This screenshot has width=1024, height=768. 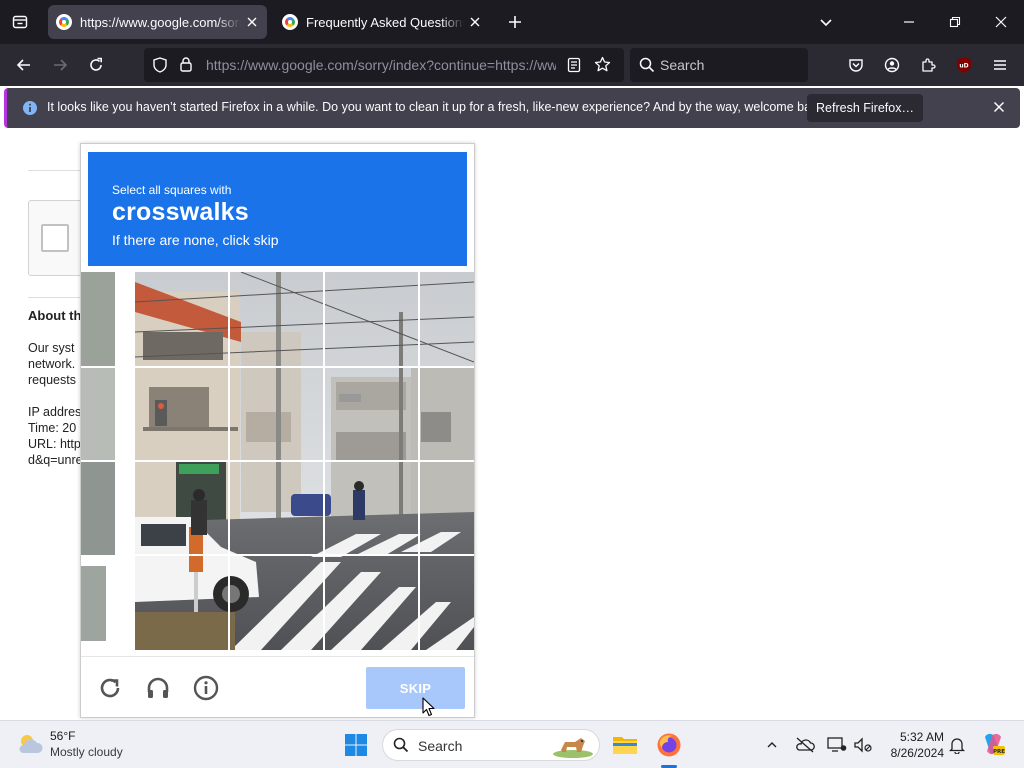 What do you see at coordinates (55, 460) in the screenshot?
I see `url-tail: d&q=unre` at bounding box center [55, 460].